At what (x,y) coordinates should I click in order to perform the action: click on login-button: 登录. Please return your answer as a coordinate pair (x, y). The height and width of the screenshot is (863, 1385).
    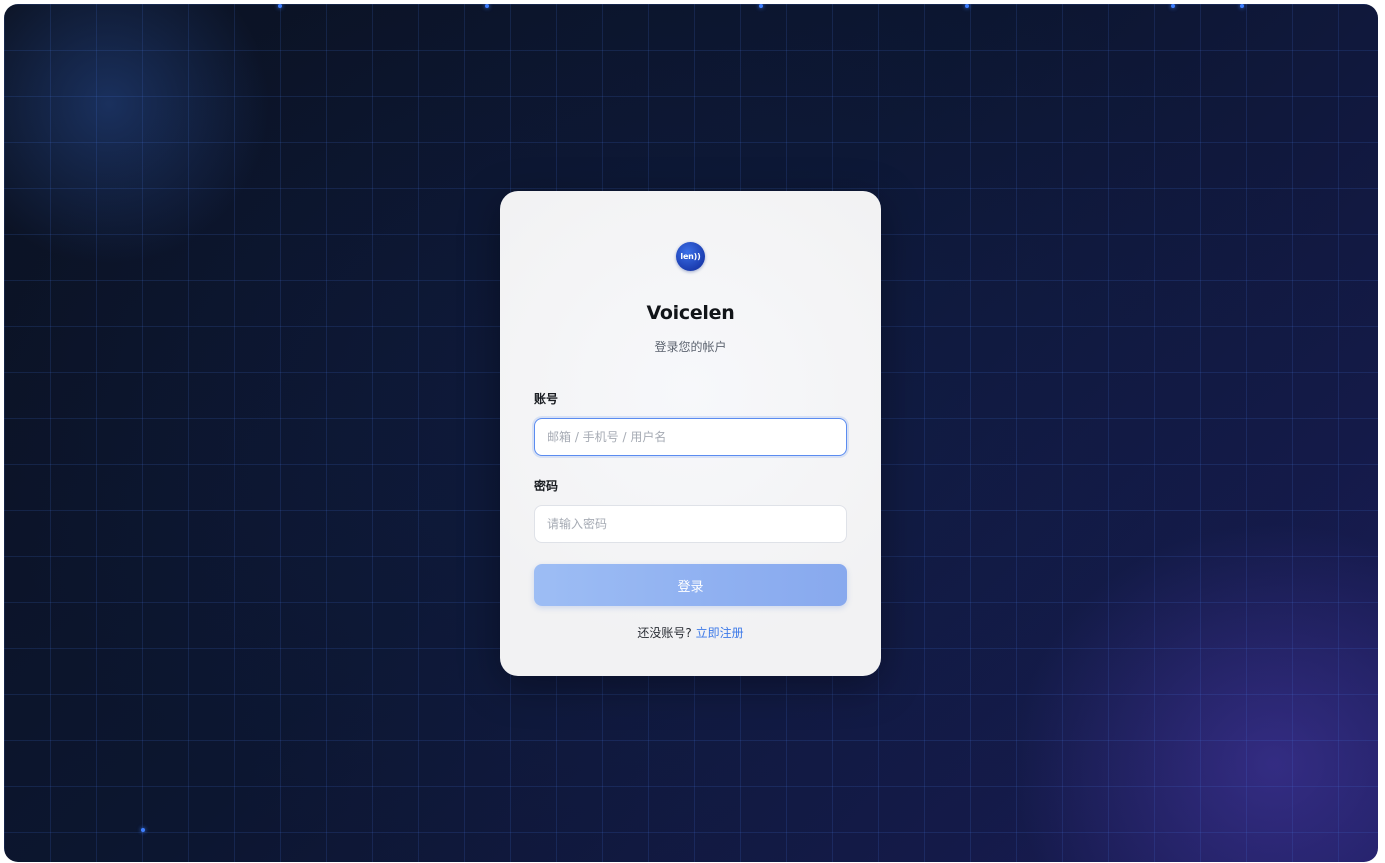
    Looking at the image, I should click on (690, 585).